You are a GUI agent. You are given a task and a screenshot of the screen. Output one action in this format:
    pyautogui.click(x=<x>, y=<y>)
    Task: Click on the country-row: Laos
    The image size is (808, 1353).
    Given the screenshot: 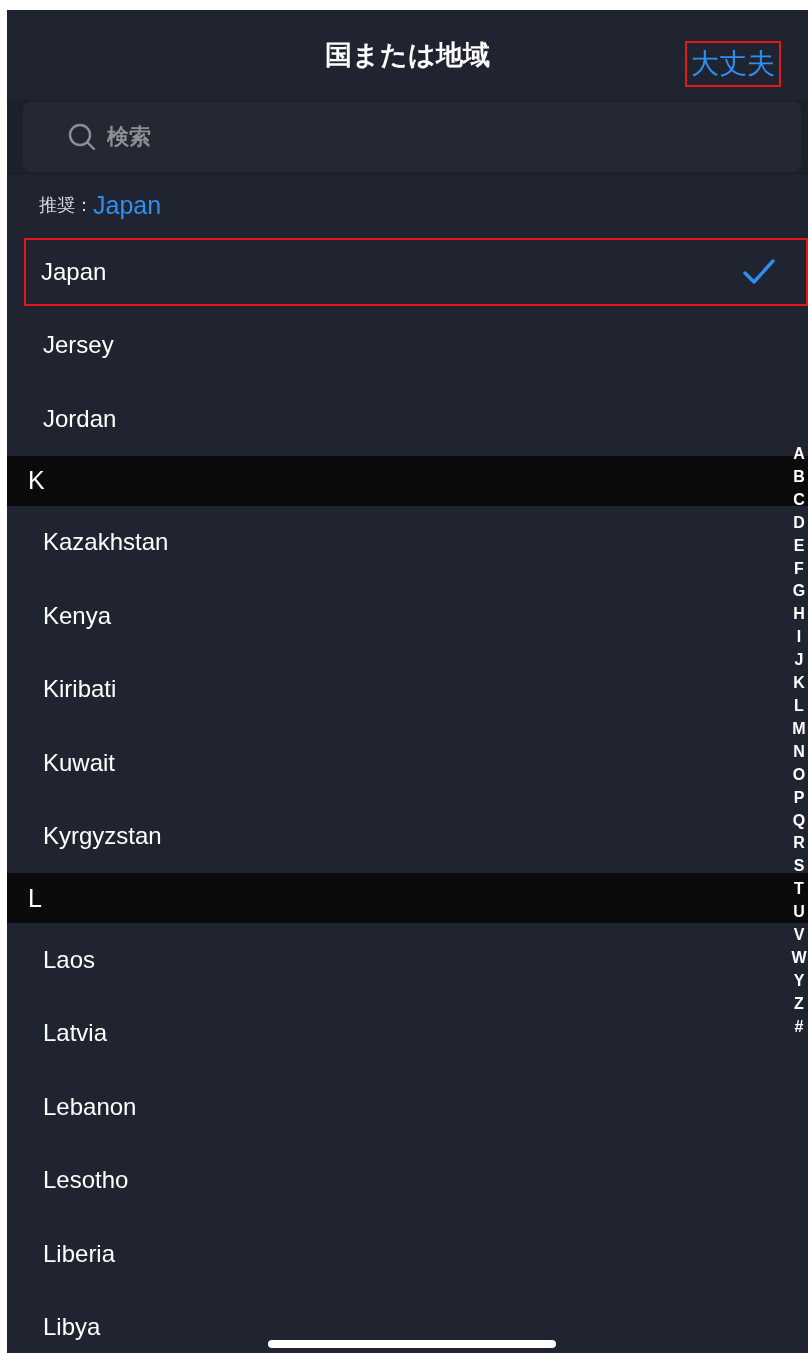 What is the action you would take?
    pyautogui.click(x=397, y=960)
    